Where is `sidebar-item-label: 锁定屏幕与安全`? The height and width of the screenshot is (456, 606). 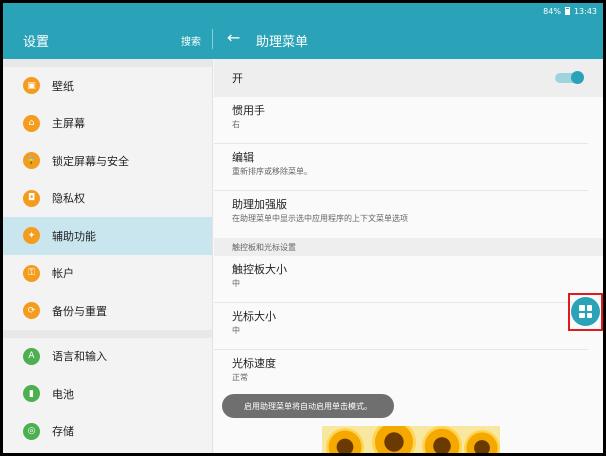 sidebar-item-label: 锁定屏幕与安全 is located at coordinates (90, 161).